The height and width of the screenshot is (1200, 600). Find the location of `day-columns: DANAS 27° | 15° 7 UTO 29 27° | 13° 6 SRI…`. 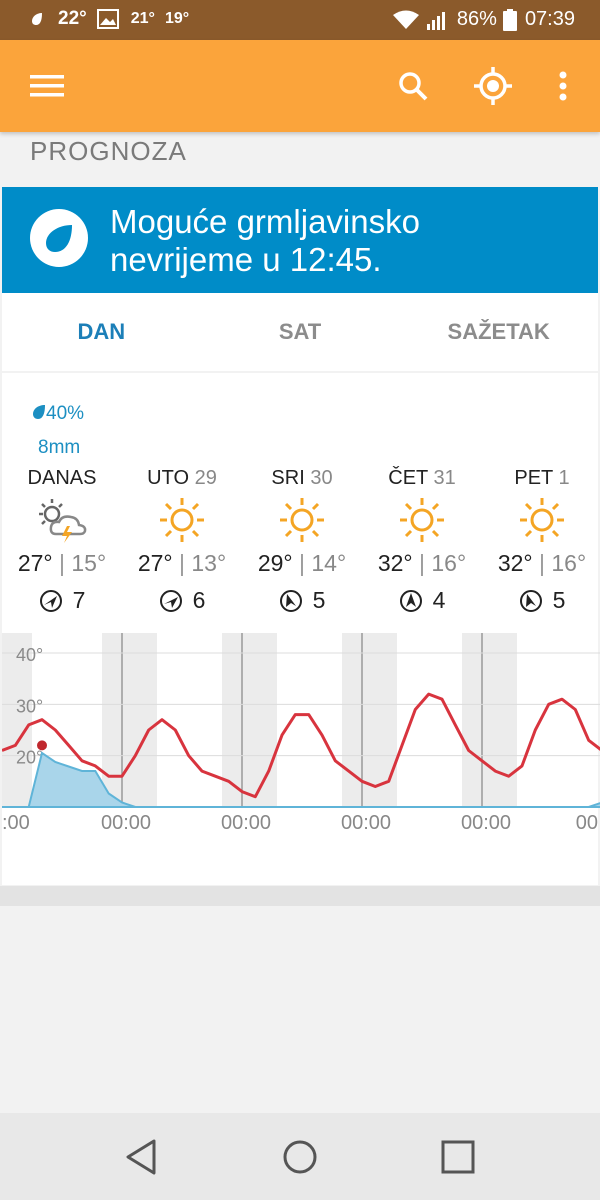

day-columns: DANAS 27° | 15° 7 UTO 29 27° | 13° 6 SRI… is located at coordinates (301, 547).